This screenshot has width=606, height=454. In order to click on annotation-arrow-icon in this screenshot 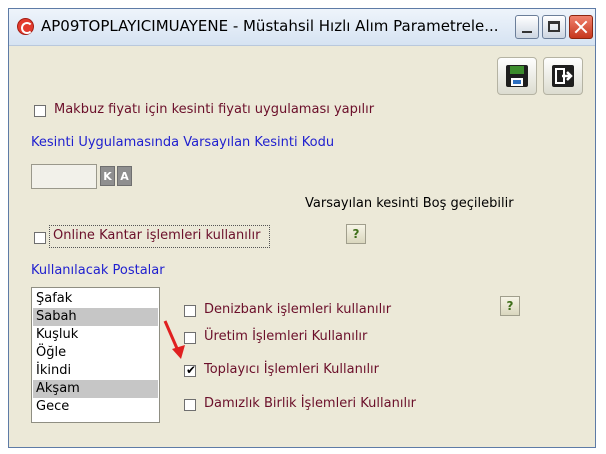, I will do `click(174, 339)`.